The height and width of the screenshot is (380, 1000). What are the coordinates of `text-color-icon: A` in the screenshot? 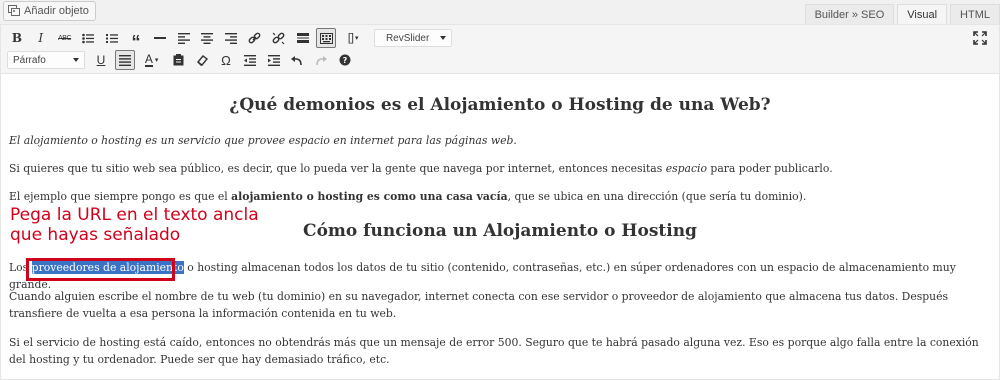 It's located at (148, 59).